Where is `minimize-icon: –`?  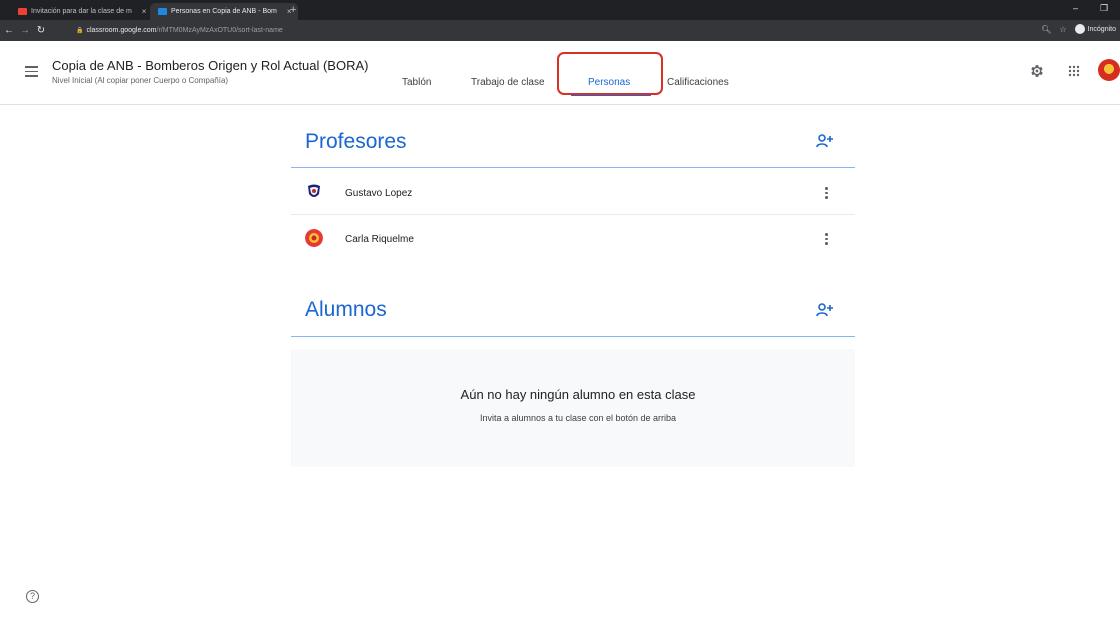 minimize-icon: – is located at coordinates (1075, 8).